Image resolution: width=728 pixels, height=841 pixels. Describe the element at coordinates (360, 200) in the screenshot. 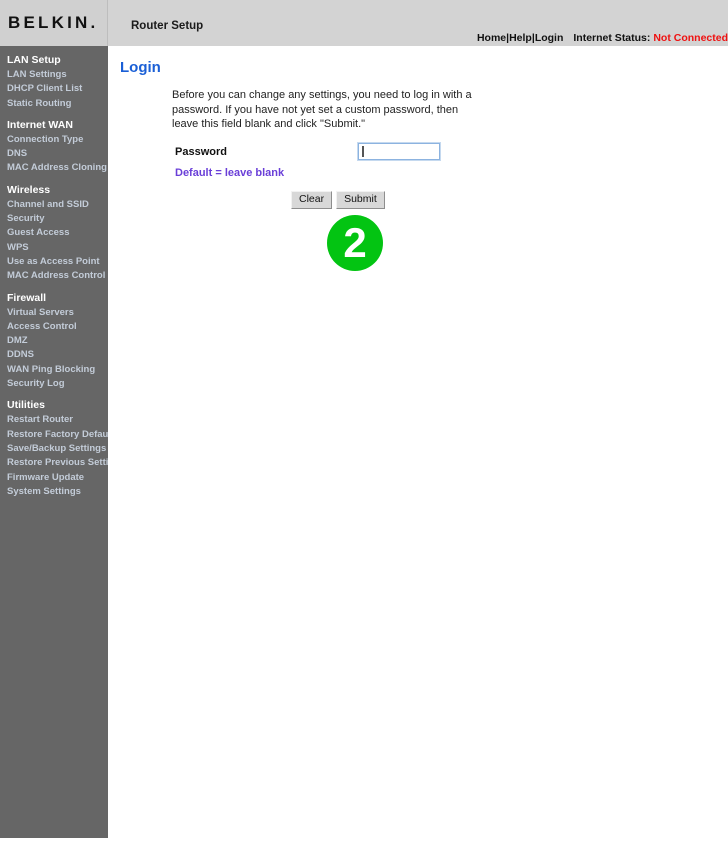

I see `submit-button: Submit` at that location.